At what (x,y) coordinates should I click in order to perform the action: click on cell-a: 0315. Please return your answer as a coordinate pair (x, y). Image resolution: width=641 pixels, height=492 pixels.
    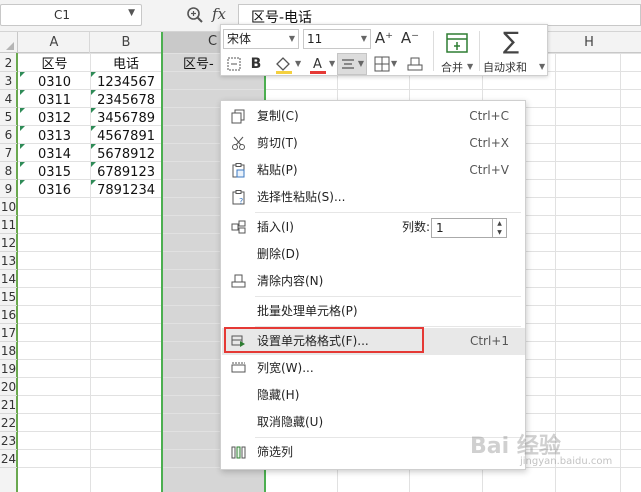
    Looking at the image, I should click on (54, 173).